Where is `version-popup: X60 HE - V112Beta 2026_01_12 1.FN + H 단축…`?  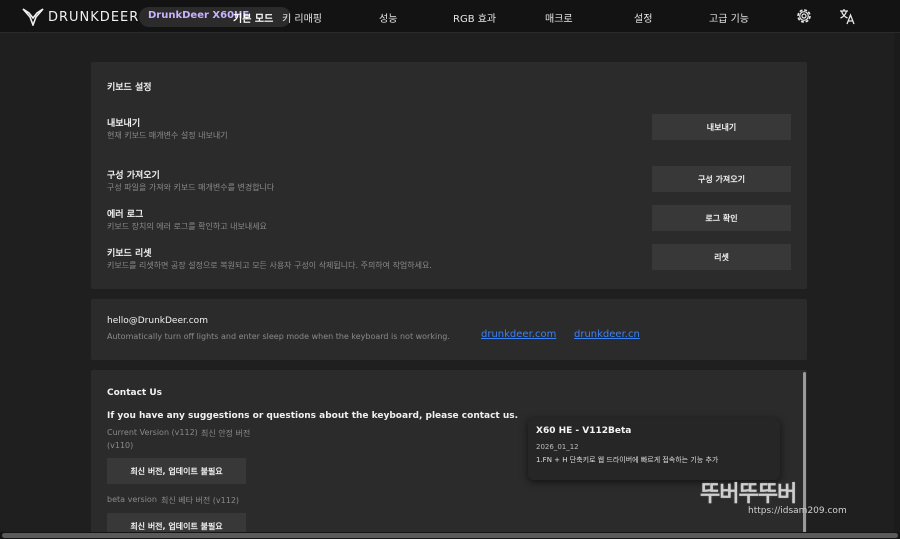 version-popup: X60 HE - V112Beta 2026_01_12 1.FN + H 단축… is located at coordinates (654, 449).